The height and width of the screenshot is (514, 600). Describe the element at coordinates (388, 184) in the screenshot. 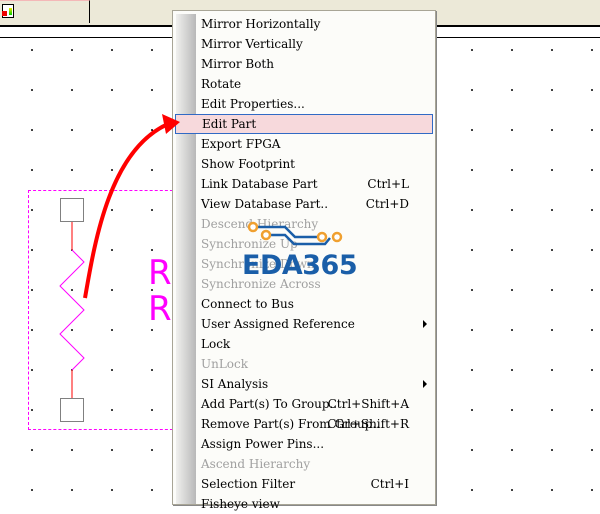

I see `menu-item-shortcut: Ctrl+L` at that location.